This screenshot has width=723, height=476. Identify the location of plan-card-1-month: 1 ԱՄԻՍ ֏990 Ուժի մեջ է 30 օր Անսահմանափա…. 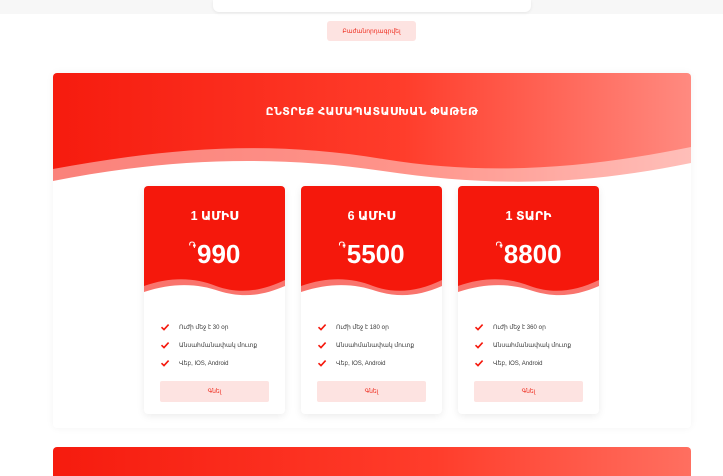
(214, 300).